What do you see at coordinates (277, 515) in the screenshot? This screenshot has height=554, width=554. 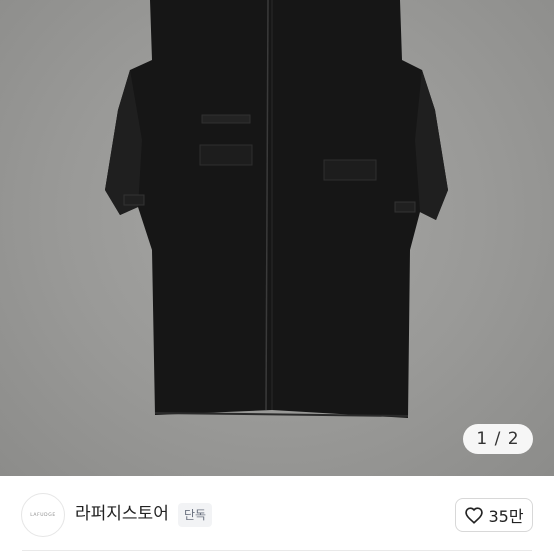 I see `seller-bar: LAFUDGE 라퍼지스토어 단독 35만` at bounding box center [277, 515].